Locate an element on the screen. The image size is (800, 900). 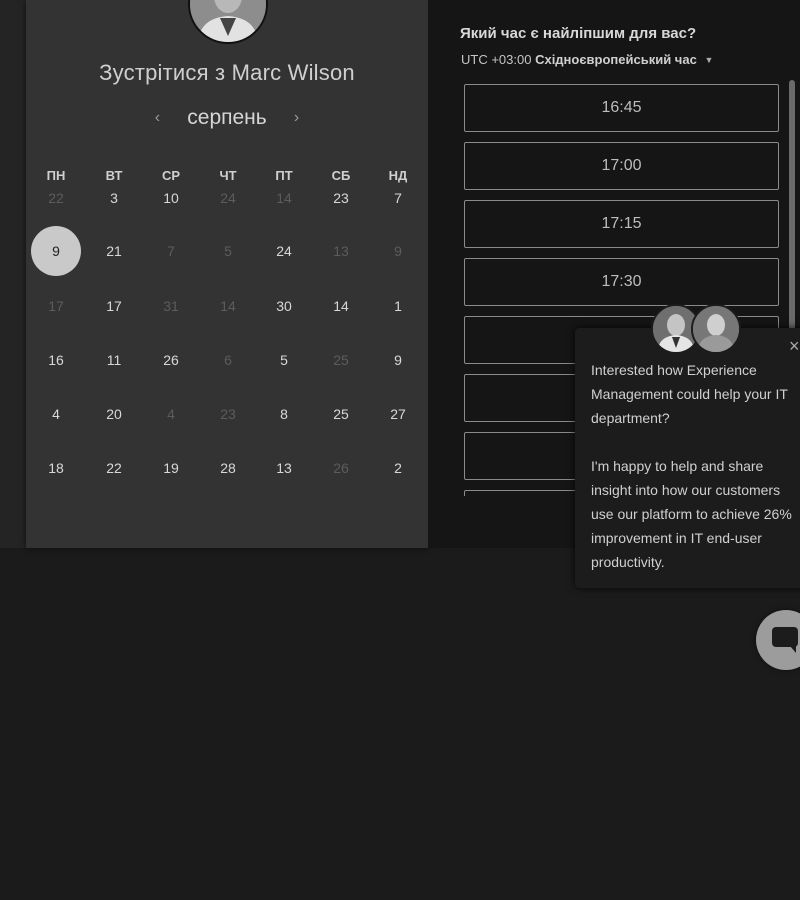
calendar-day: 21 is located at coordinates (114, 251).